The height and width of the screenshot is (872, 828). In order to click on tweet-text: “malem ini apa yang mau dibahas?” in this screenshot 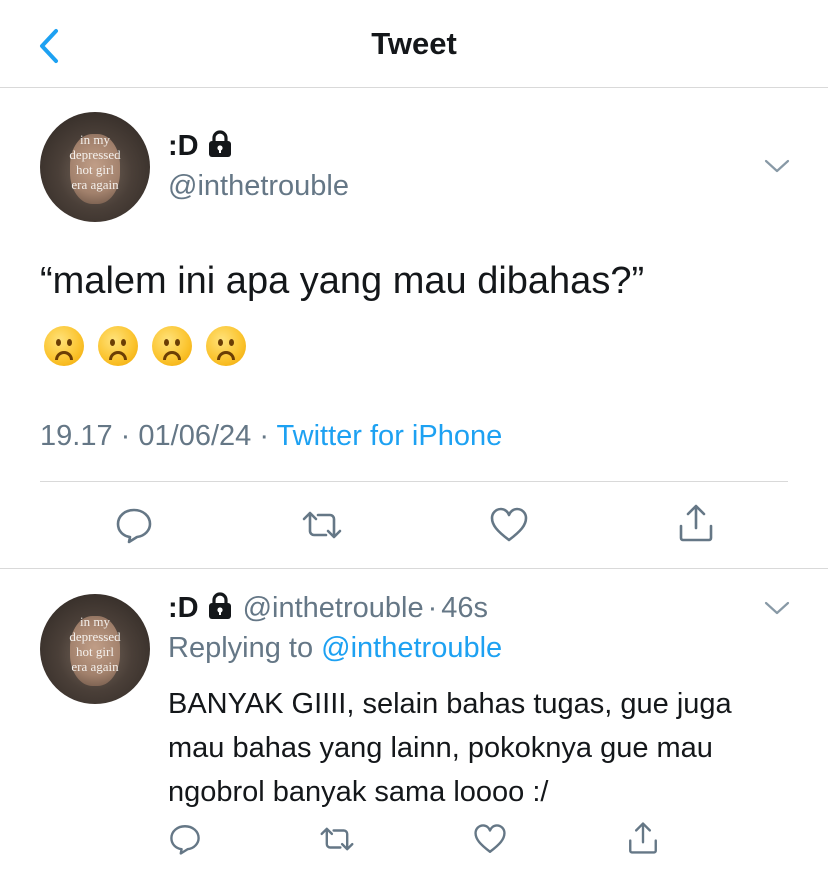, I will do `click(342, 281)`.